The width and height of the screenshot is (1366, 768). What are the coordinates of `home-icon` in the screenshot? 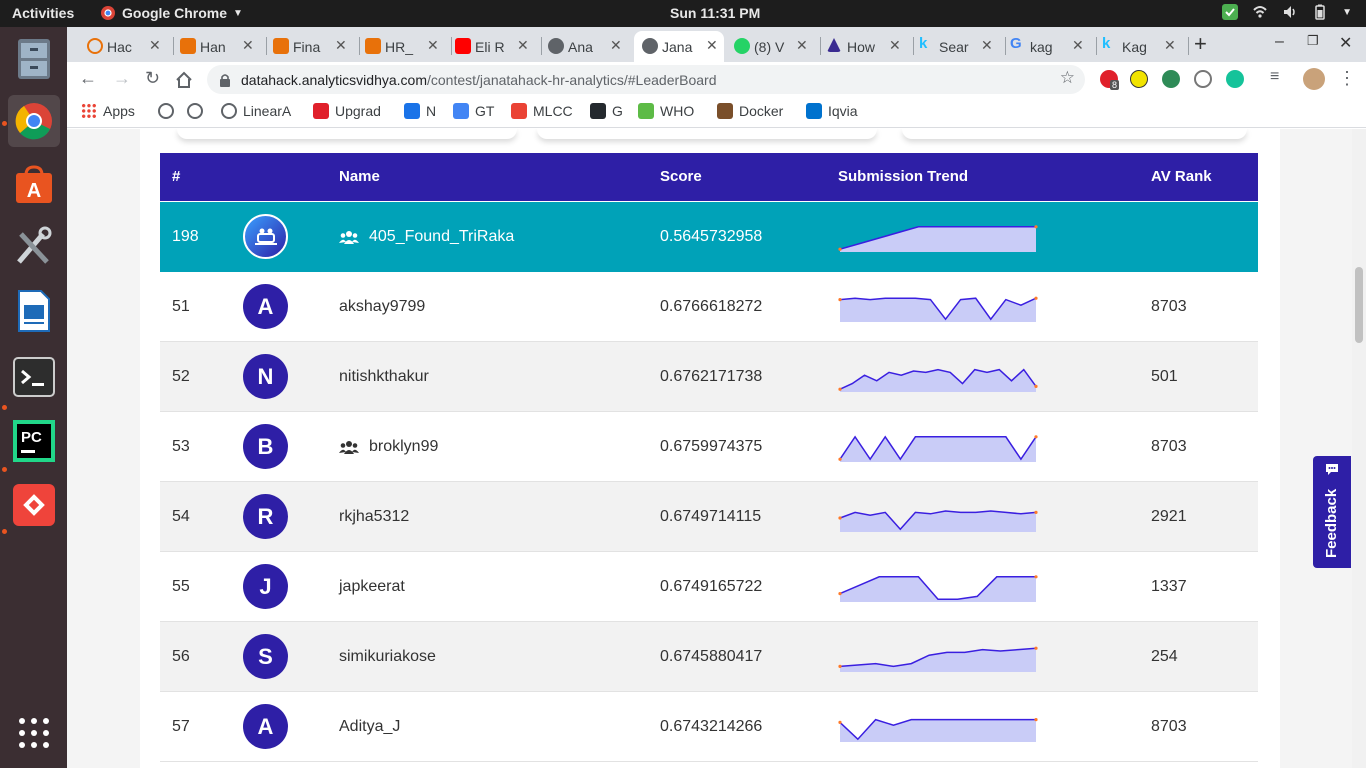 It's located at (184, 80).